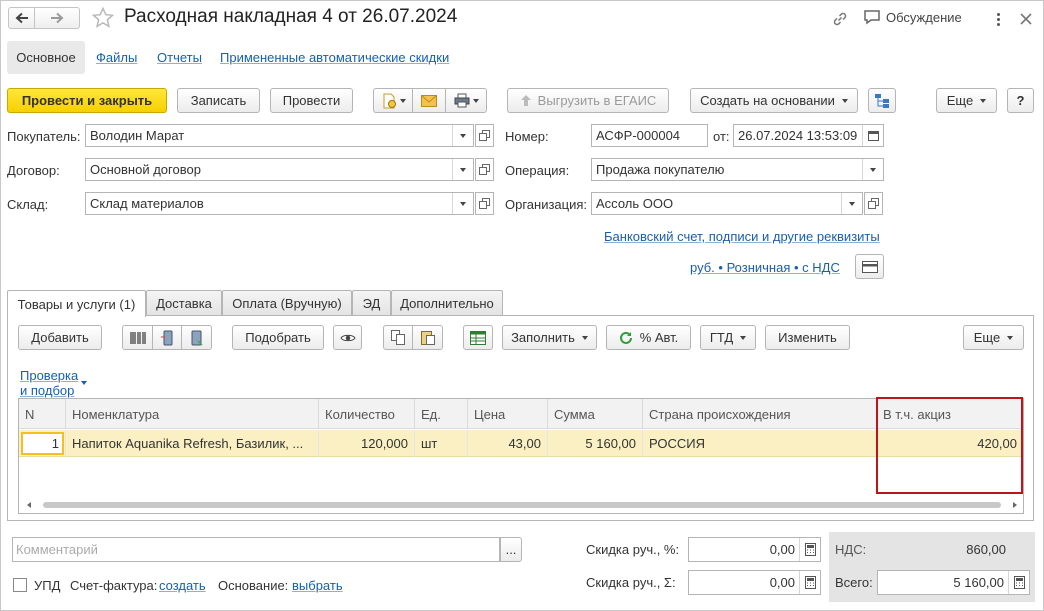  I want to click on row-n-cell: 1, so click(42, 443).